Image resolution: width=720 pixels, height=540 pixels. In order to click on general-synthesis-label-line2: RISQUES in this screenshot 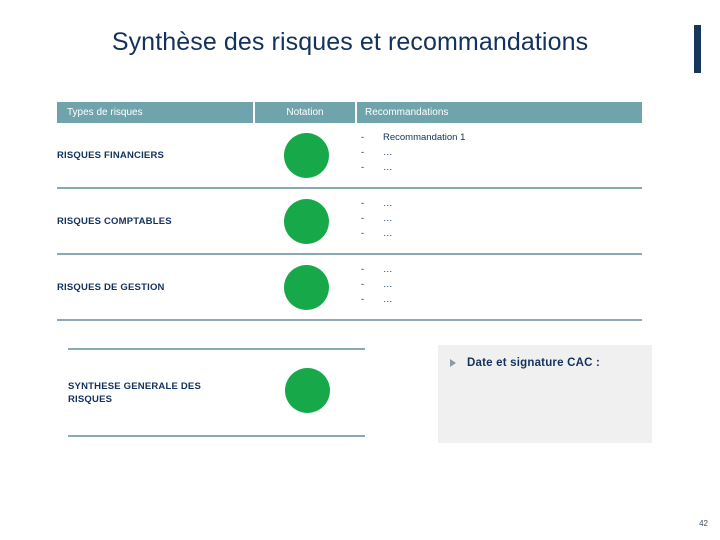, I will do `click(90, 399)`.